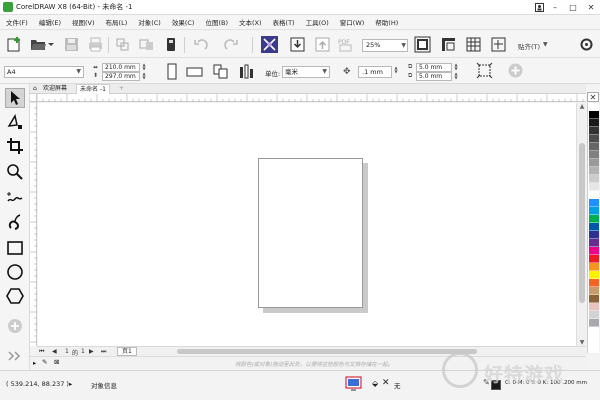  I want to click on import-icon, so click(122, 44).